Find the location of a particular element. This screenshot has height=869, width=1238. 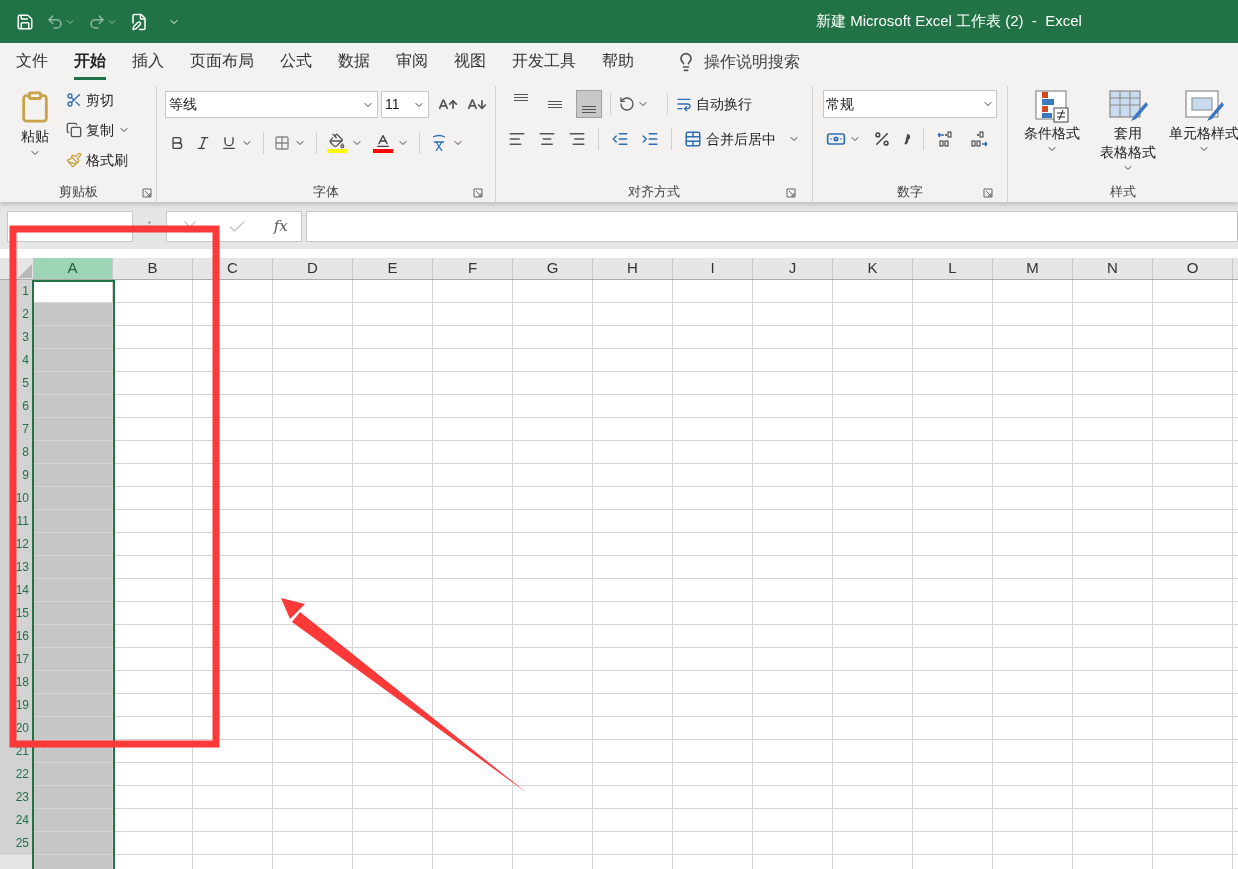

format-painter-button: 格式刷 is located at coordinates (98, 160).